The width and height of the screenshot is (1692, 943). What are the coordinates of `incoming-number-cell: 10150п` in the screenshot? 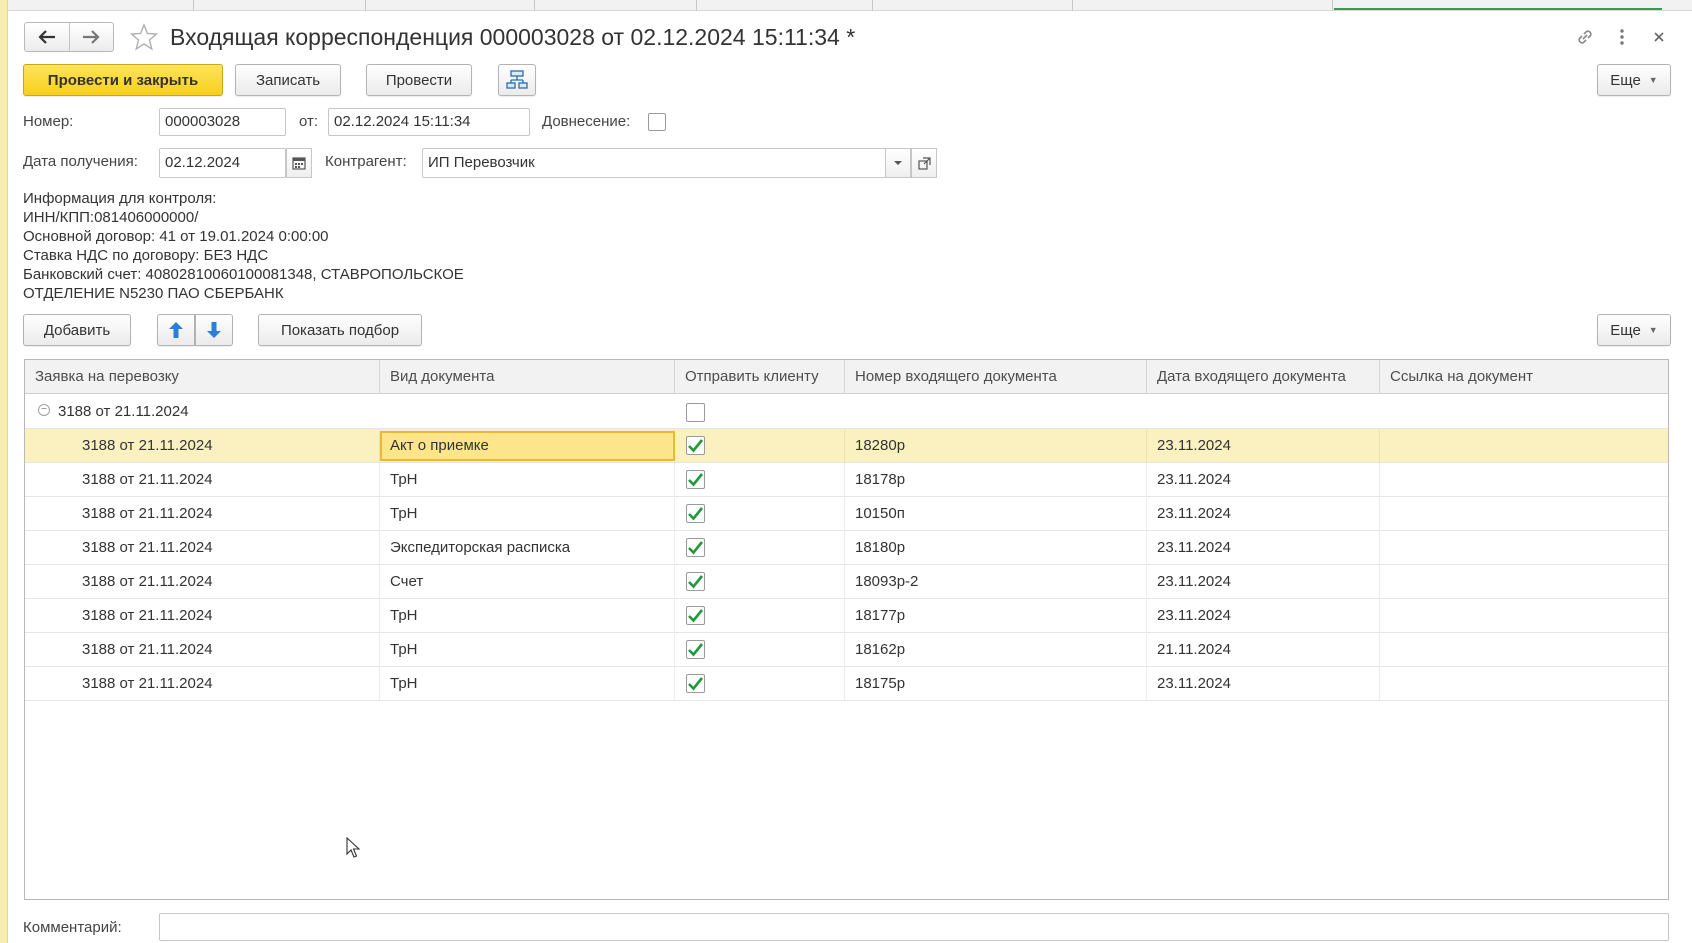 It's located at (996, 514).